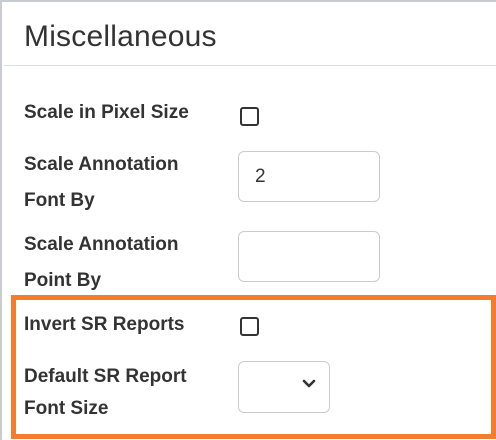  Describe the element at coordinates (284, 387) in the screenshot. I see `sr-font-size-select` at that location.